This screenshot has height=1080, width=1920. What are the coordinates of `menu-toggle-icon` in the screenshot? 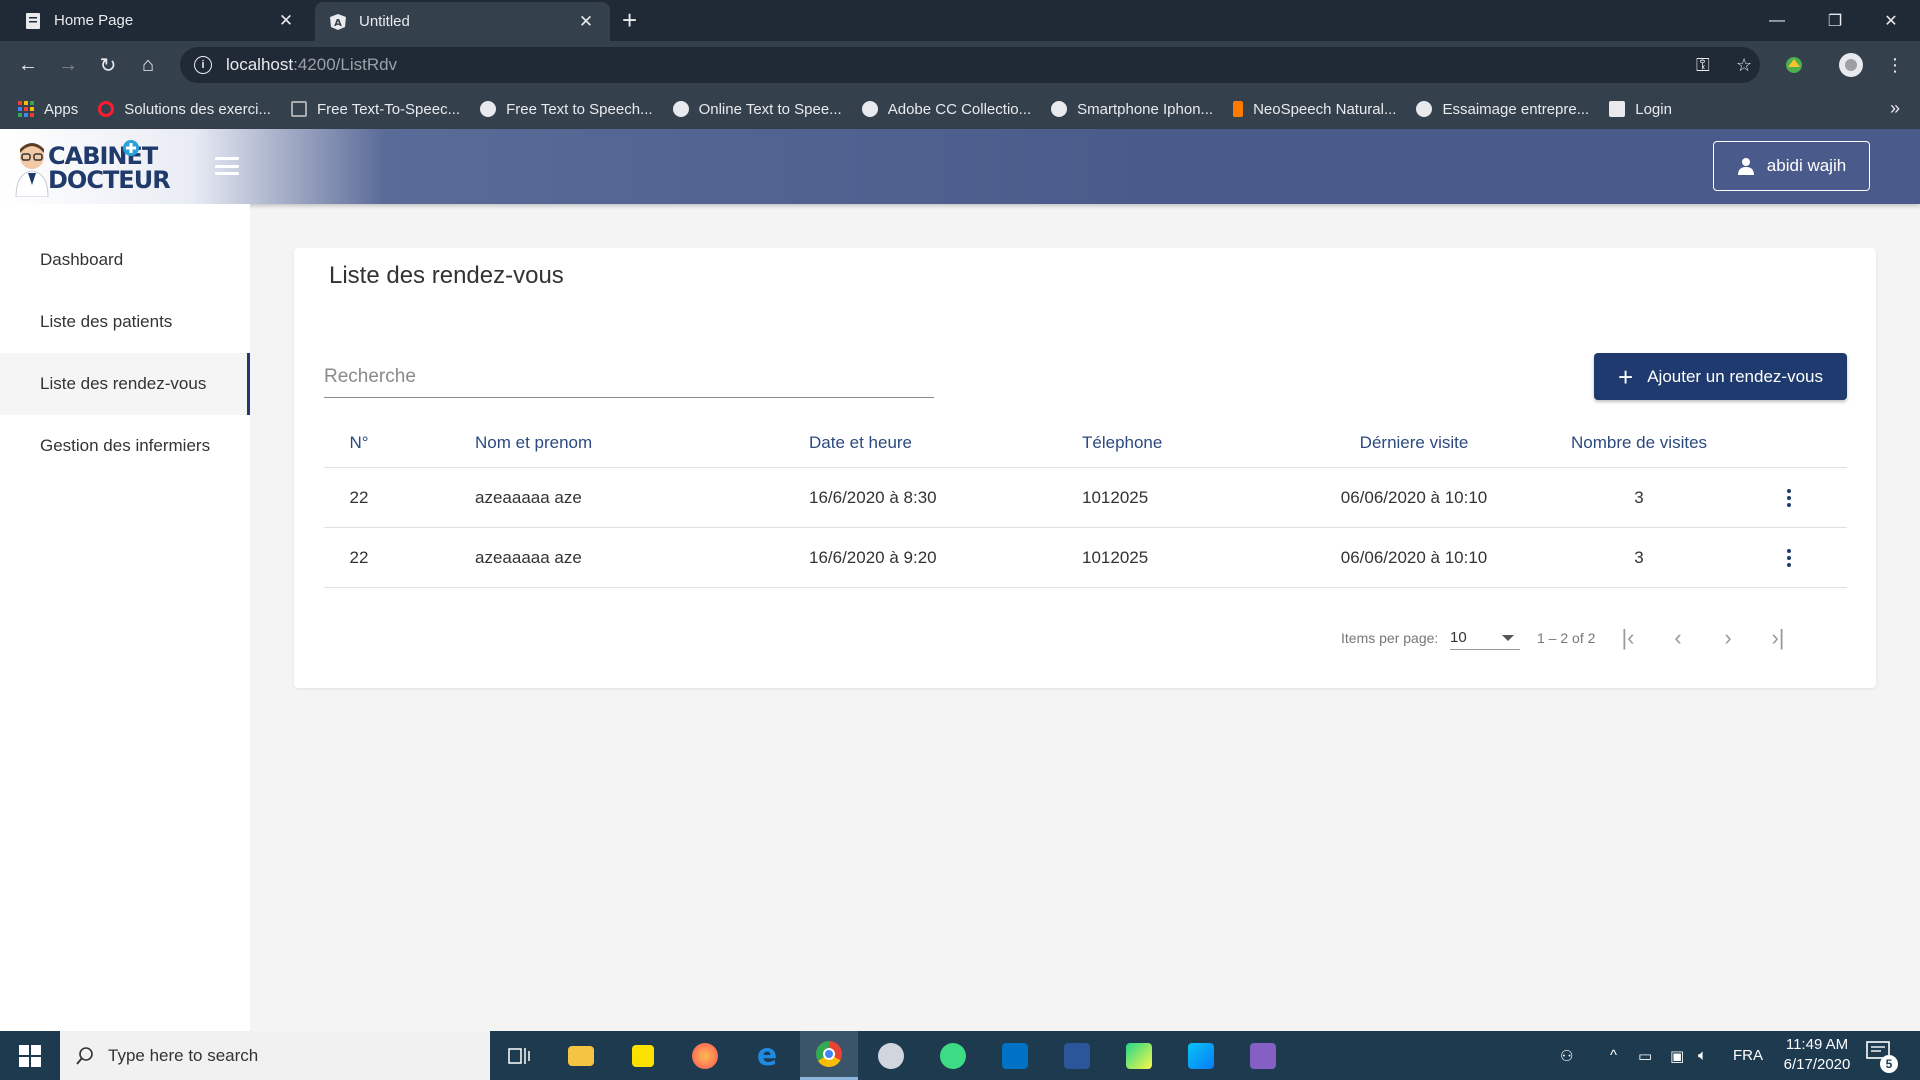 It's located at (227, 166).